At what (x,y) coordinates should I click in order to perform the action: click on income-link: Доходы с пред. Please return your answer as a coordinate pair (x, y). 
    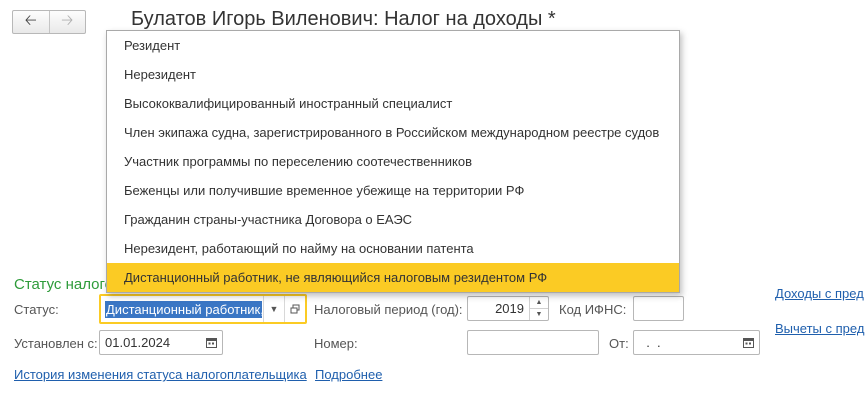
    Looking at the image, I should click on (820, 293).